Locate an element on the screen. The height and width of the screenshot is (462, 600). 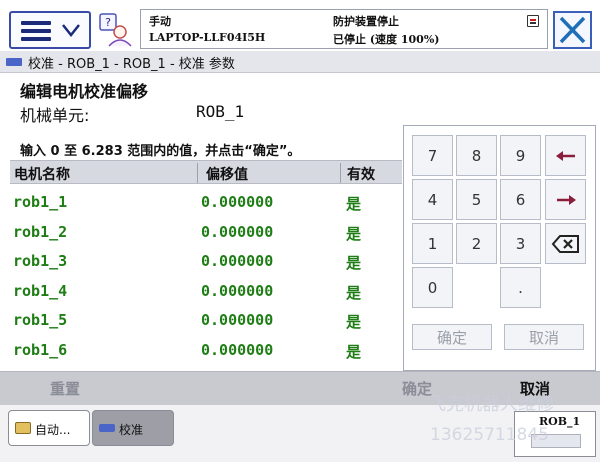
command-bar: 重置 确定 取消 is located at coordinates (300, 388).